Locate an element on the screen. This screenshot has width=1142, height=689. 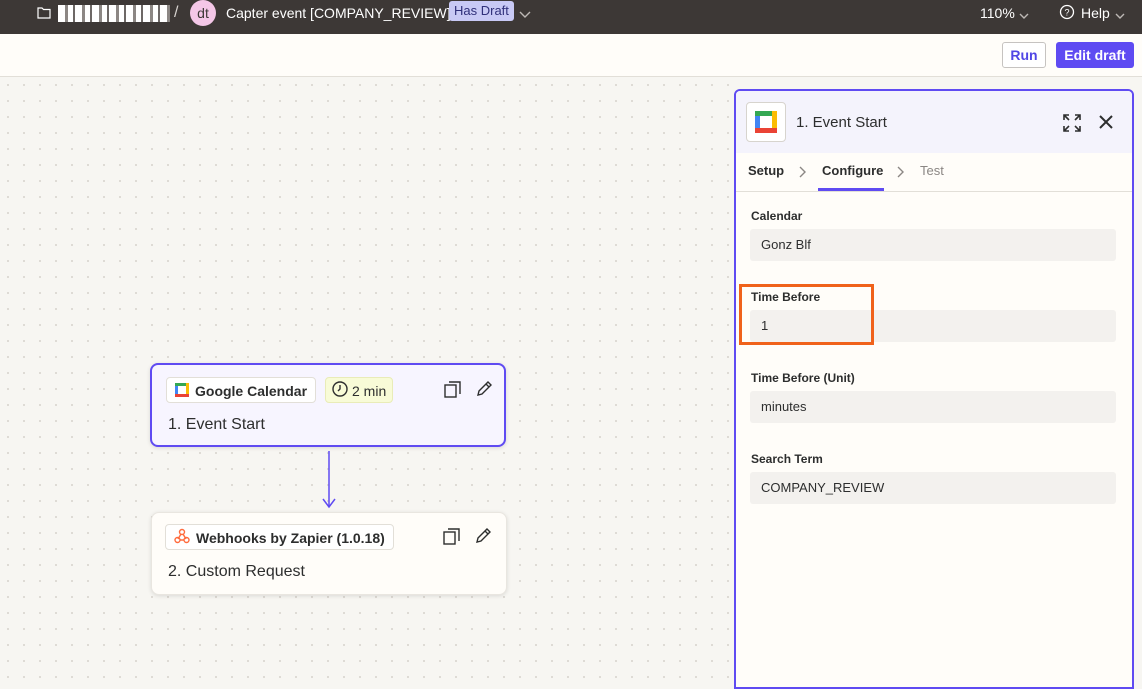
avatar: dt is located at coordinates (203, 13).